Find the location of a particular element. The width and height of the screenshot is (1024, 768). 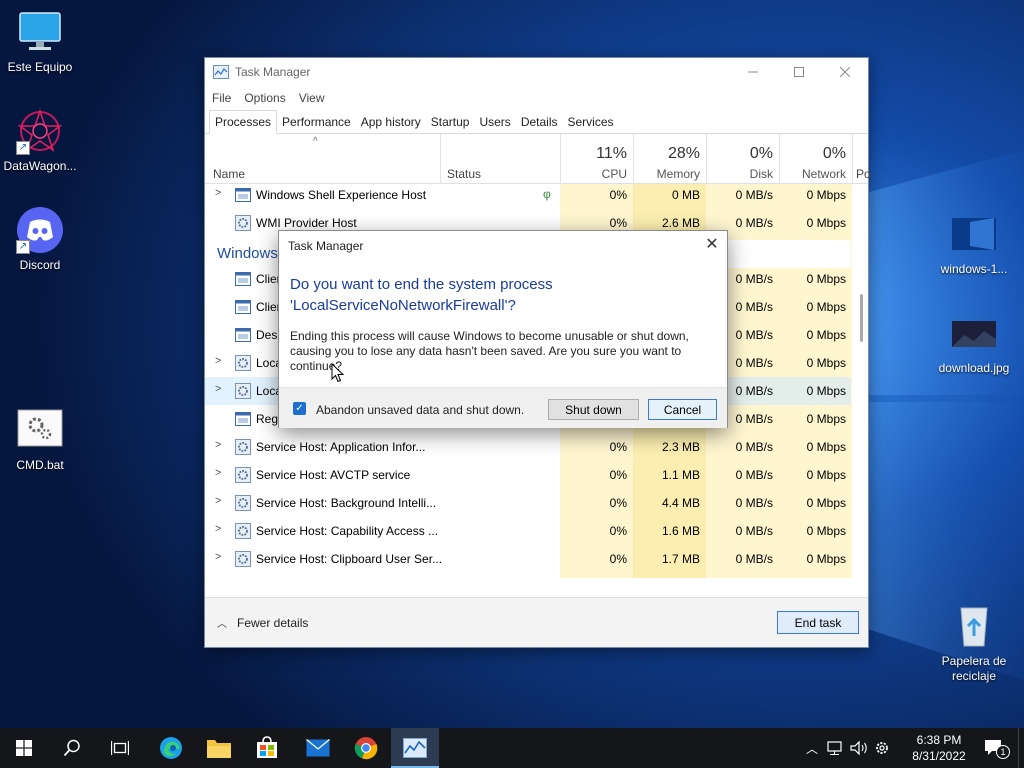

column-memory: 28% Memory is located at coordinates (669, 159).